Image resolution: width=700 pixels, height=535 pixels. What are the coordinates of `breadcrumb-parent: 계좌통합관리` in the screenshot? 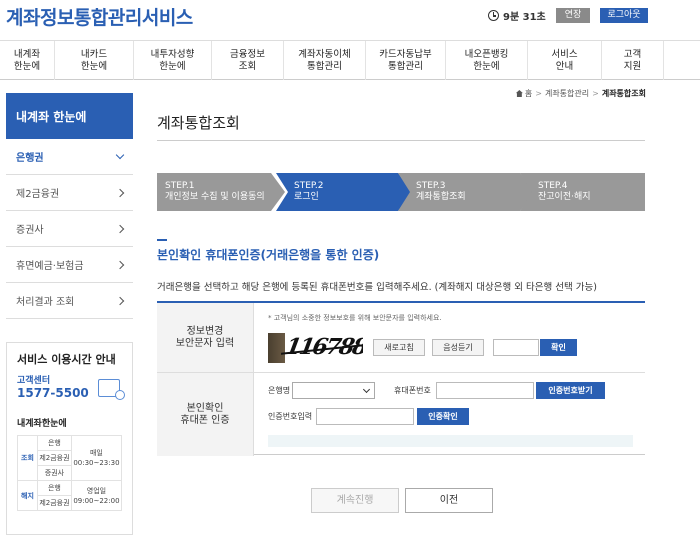 It's located at (567, 93).